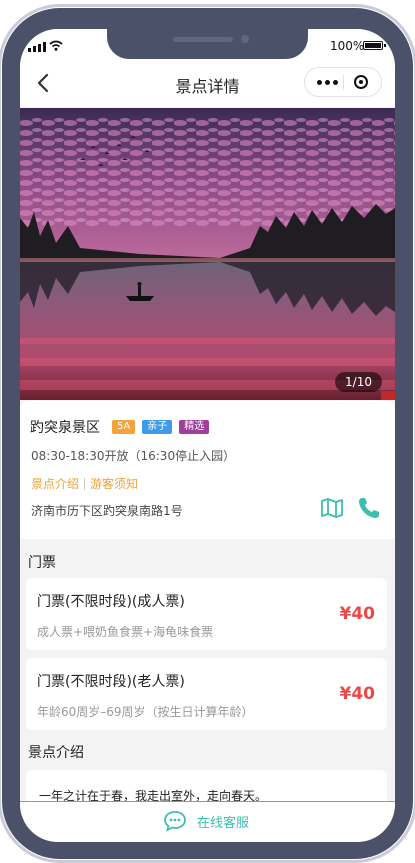 This screenshot has height=863, width=415. What do you see at coordinates (145, 712) in the screenshot?
I see `ticket-description: 年龄60周岁–69周岁（按生日计算年龄）` at bounding box center [145, 712].